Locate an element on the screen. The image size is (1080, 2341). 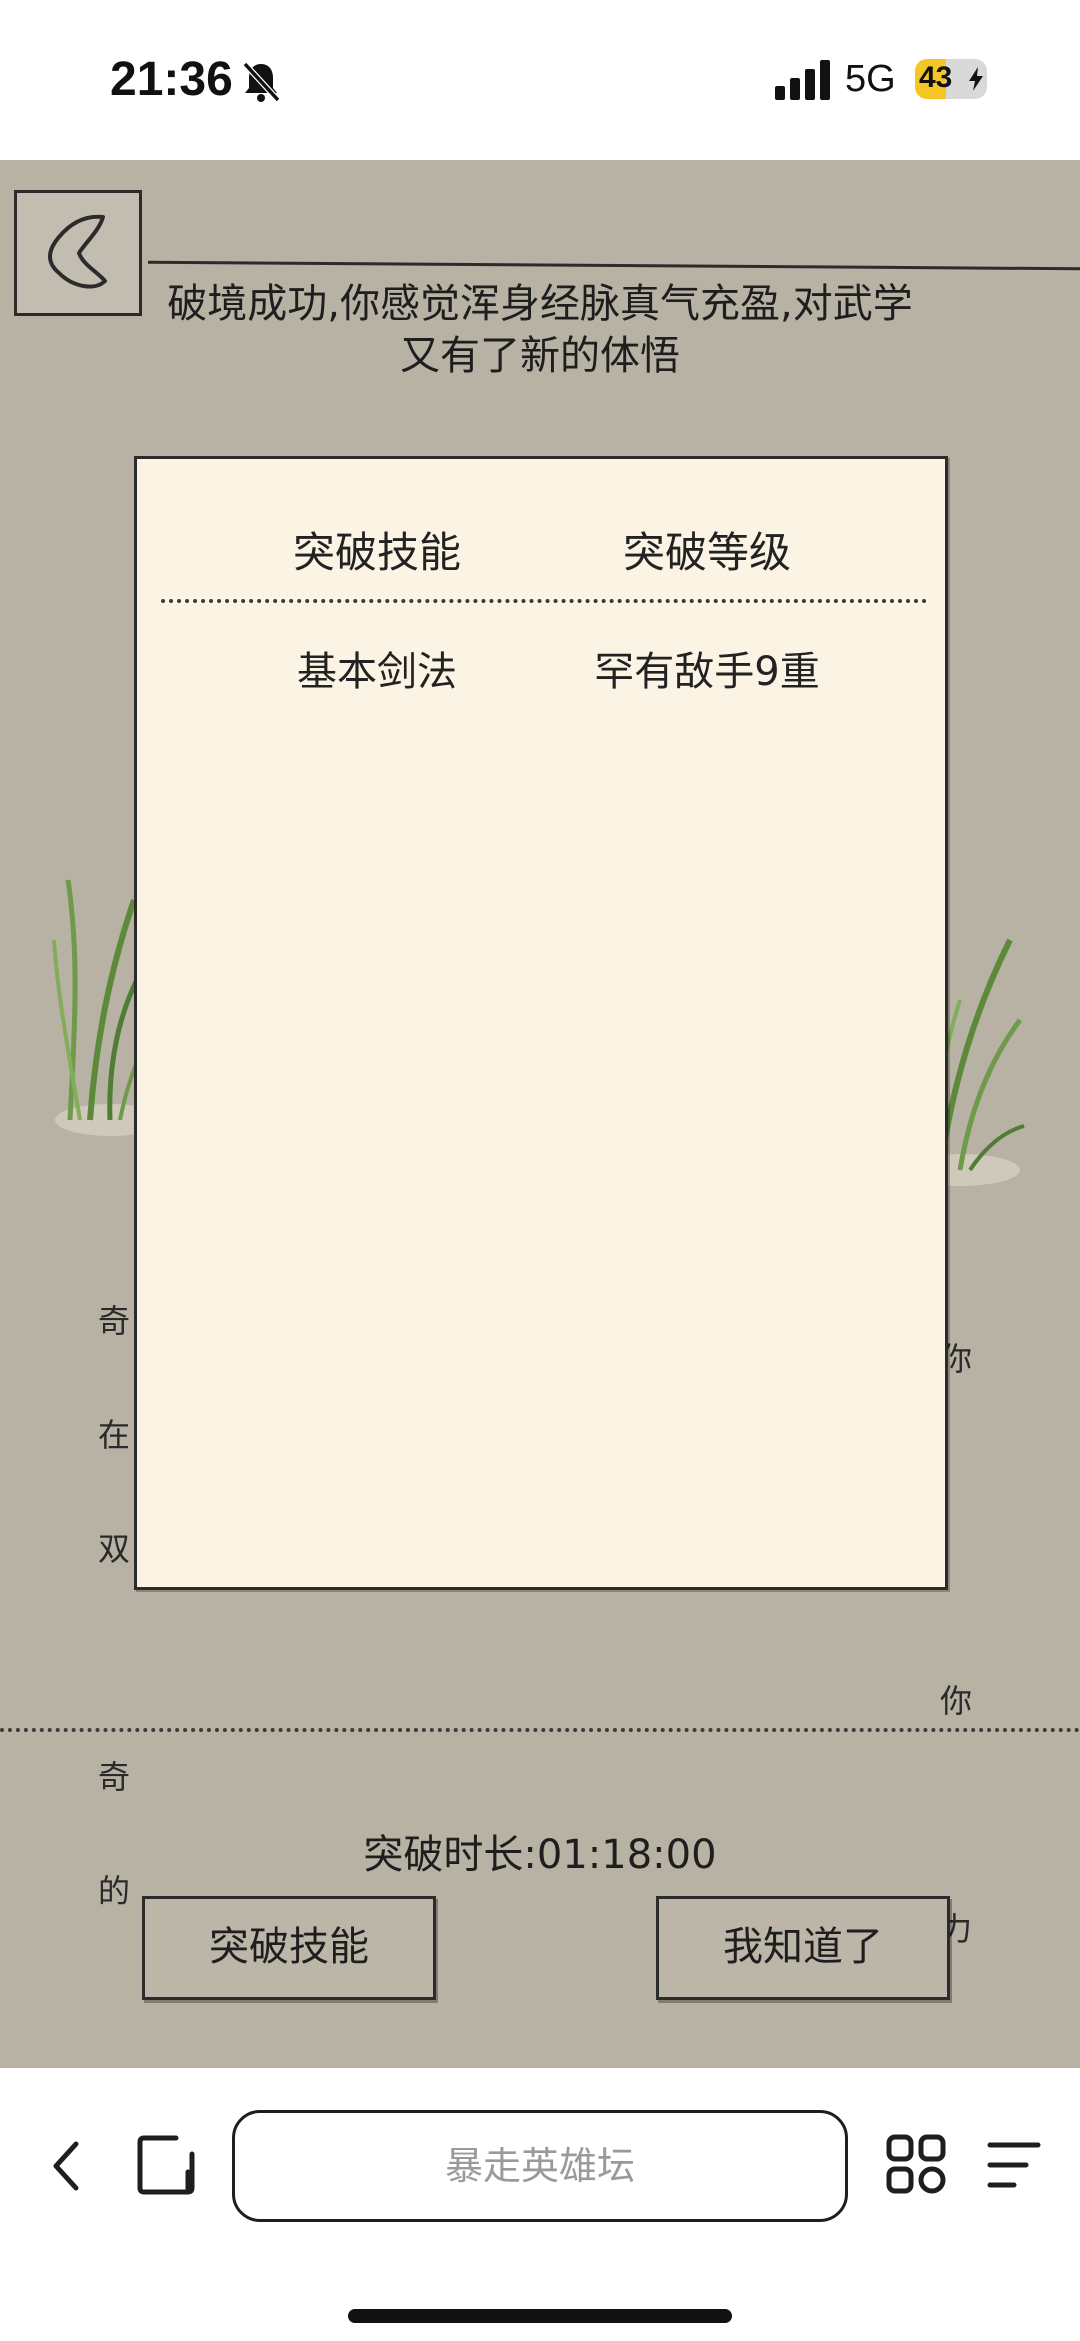
column-header-skill: 突破技能 is located at coordinates (376, 552).